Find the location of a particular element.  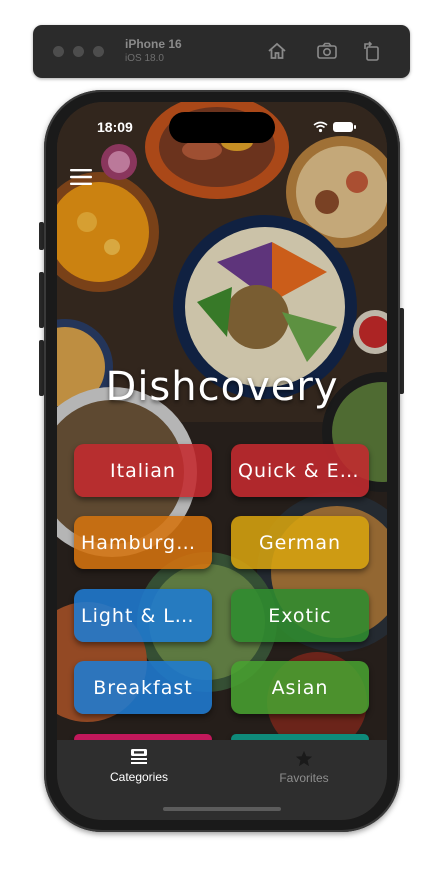

category-quick-easy: Quick & Easy is located at coordinates (300, 470).